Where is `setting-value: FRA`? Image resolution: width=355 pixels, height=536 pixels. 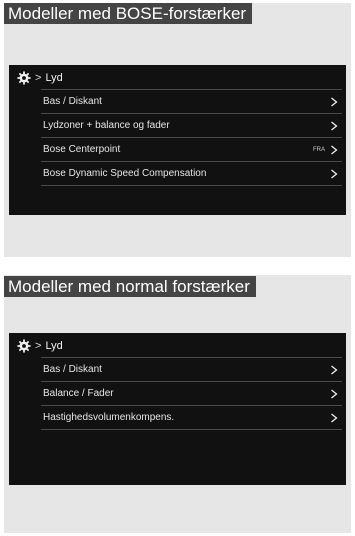
setting-value: FRA is located at coordinates (319, 149).